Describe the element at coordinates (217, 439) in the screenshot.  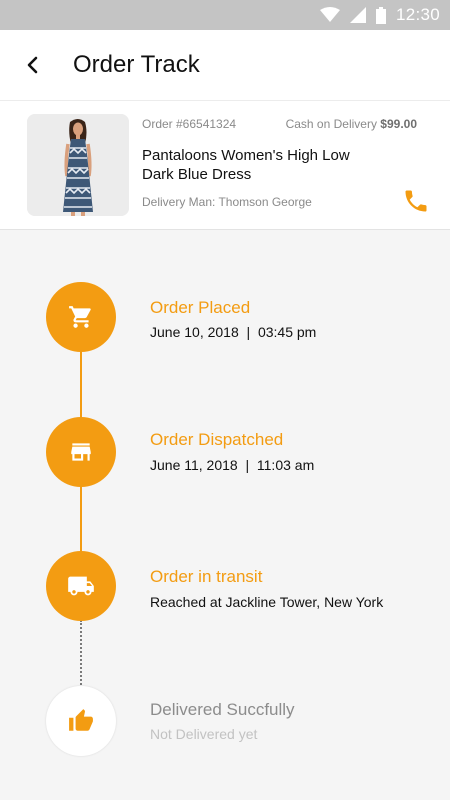
I see `step-title-dispatched: Order Dispatched` at that location.